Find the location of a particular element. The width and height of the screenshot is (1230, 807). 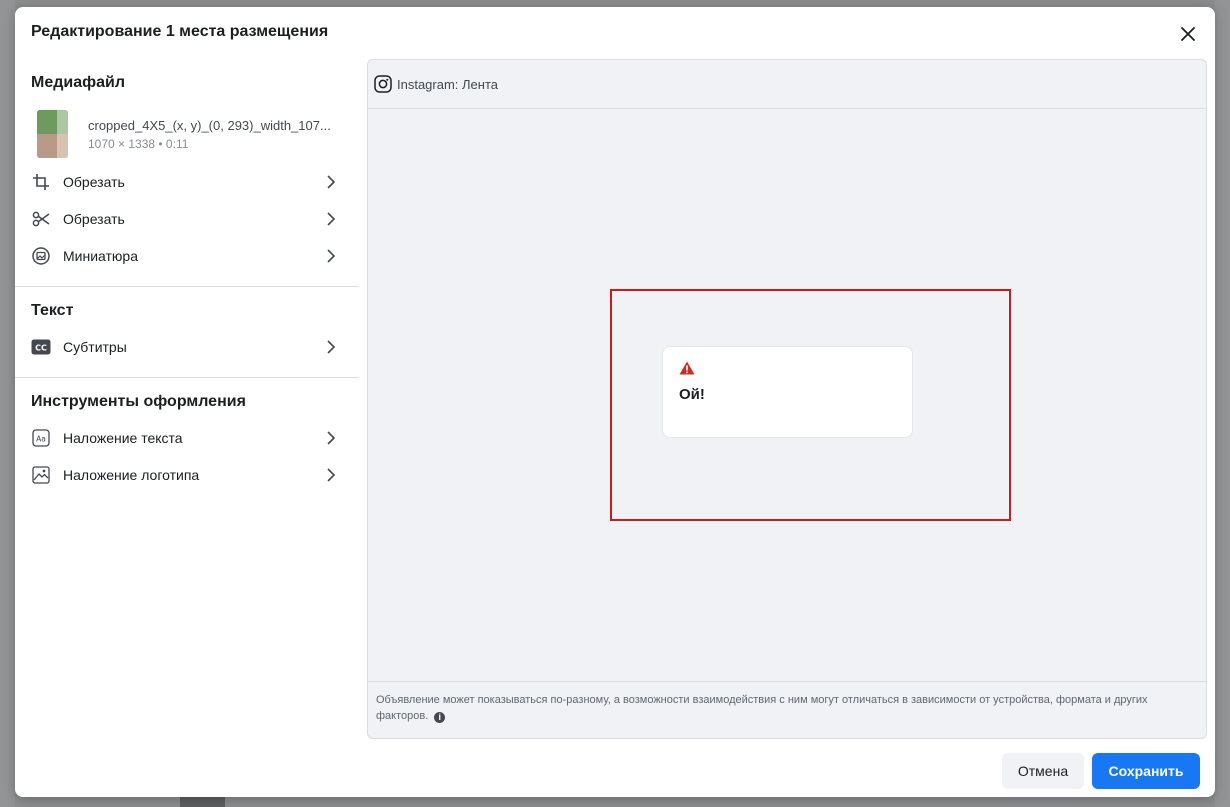

crop-aspect-label: Обрезать is located at coordinates (94, 181).